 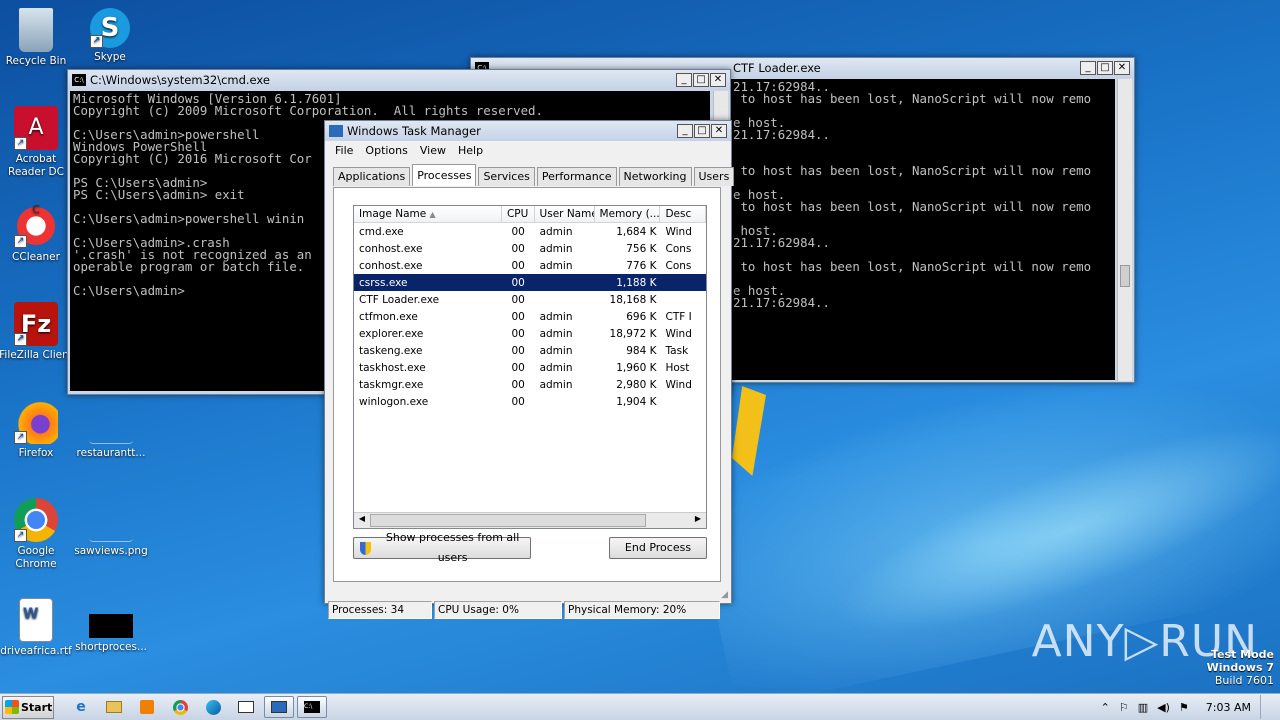 What do you see at coordinates (391, 248) in the screenshot?
I see `process-name: conhost.exe` at bounding box center [391, 248].